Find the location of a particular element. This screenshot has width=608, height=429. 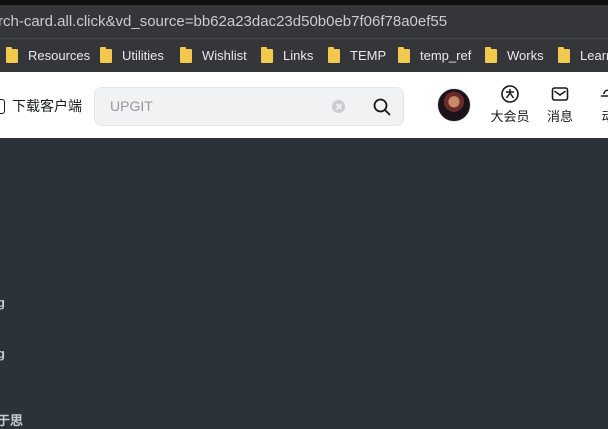

mail-icon is located at coordinates (560, 94).